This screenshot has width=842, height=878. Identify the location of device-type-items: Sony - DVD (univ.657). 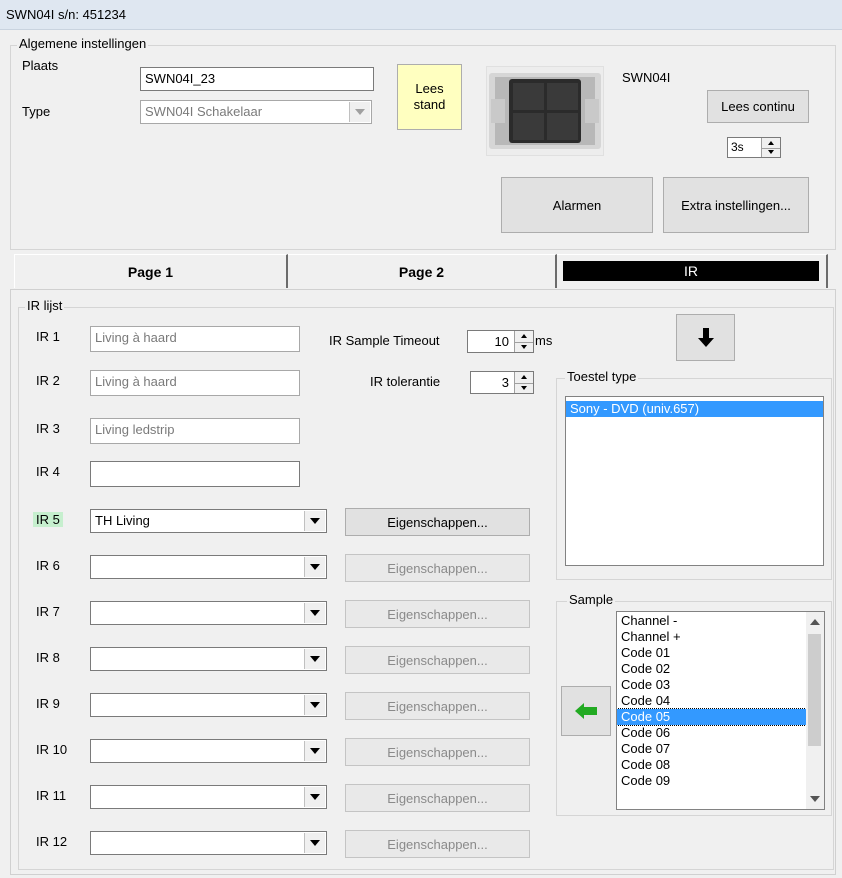
(694, 409).